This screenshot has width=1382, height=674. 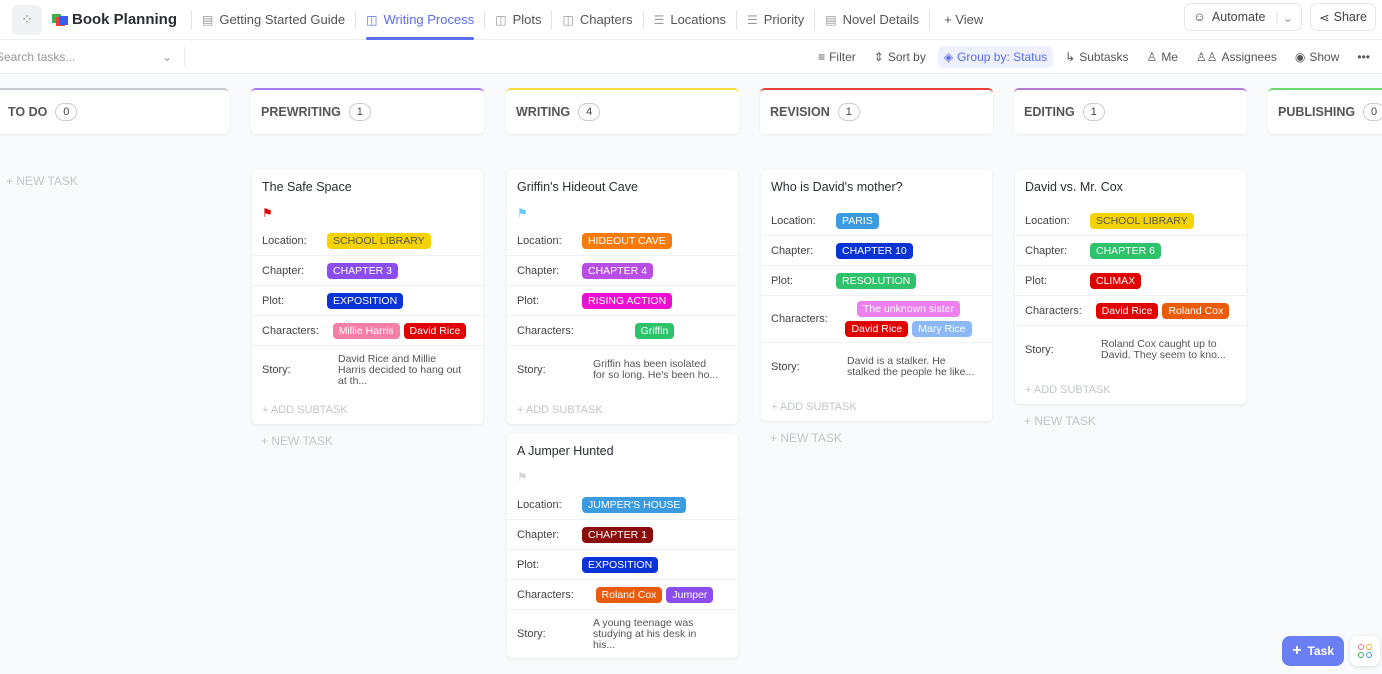 What do you see at coordinates (617, 534) in the screenshot?
I see `tag: CHAPTER 1` at bounding box center [617, 534].